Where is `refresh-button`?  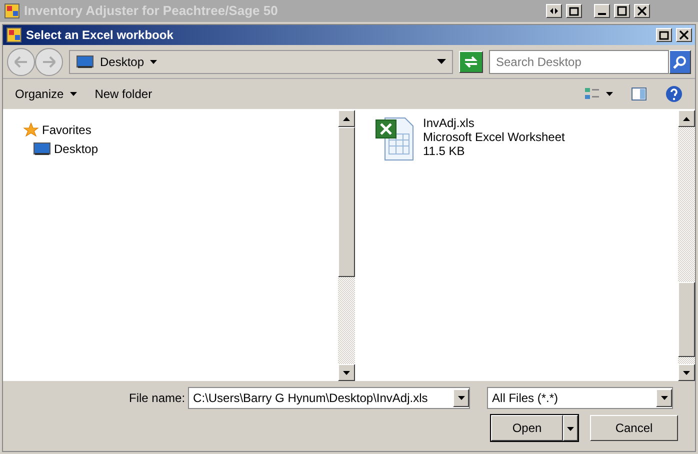
refresh-button is located at coordinates (471, 61).